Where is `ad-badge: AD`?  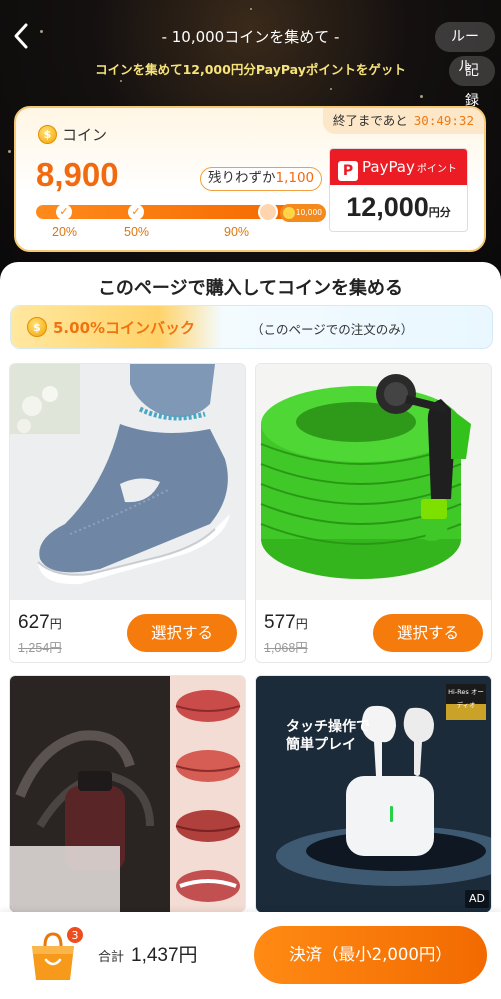 ad-badge: AD is located at coordinates (477, 899).